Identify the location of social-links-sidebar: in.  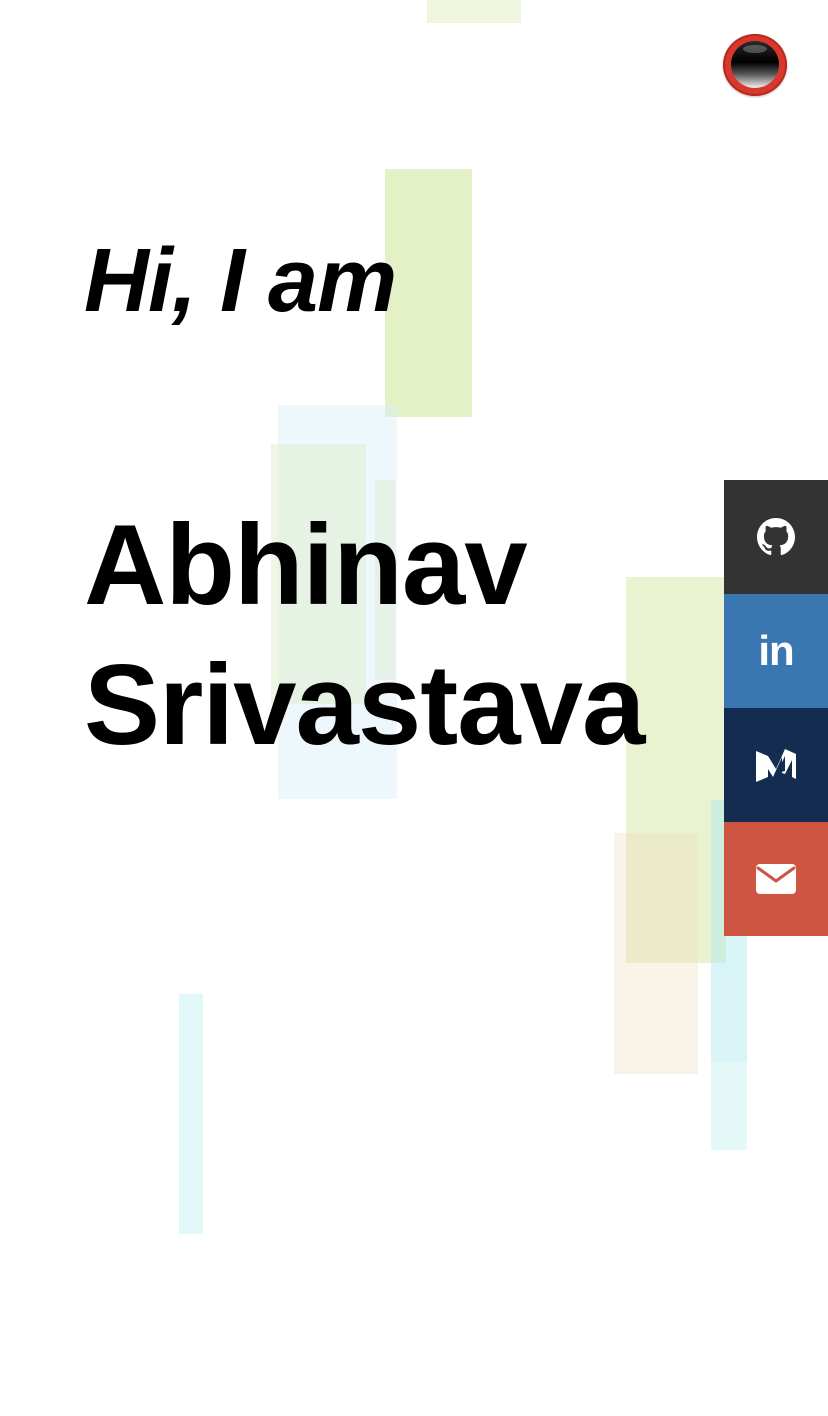
(776, 708).